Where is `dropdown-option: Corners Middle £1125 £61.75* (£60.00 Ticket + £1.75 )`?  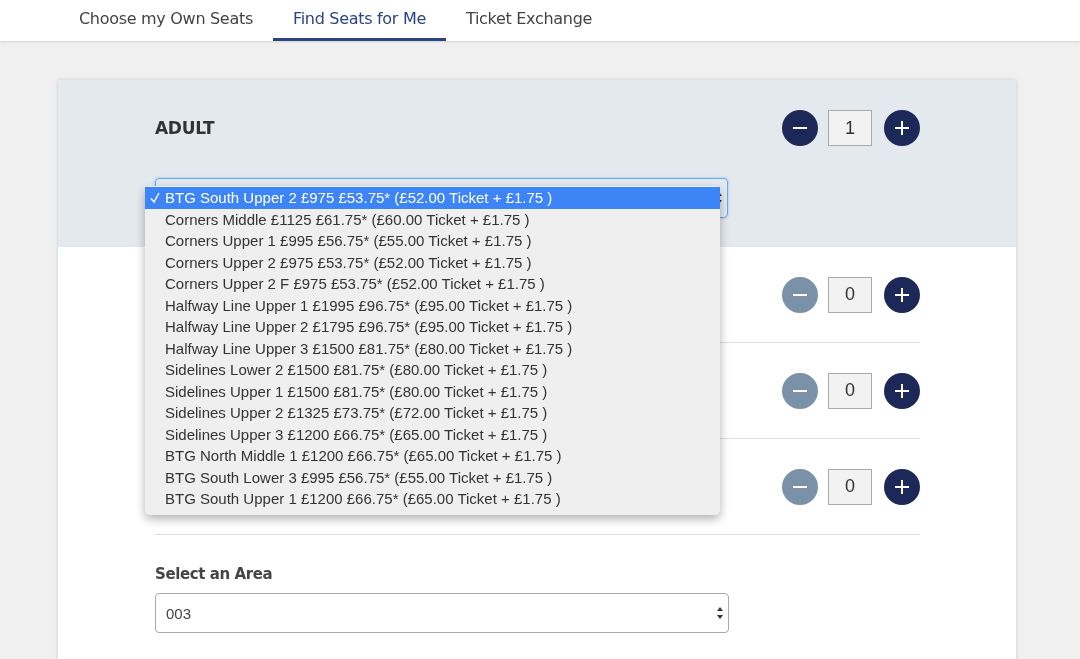
dropdown-option: Corners Middle £1125 £61.75* (£60.00 Ticket + £1.75 ) is located at coordinates (432, 219).